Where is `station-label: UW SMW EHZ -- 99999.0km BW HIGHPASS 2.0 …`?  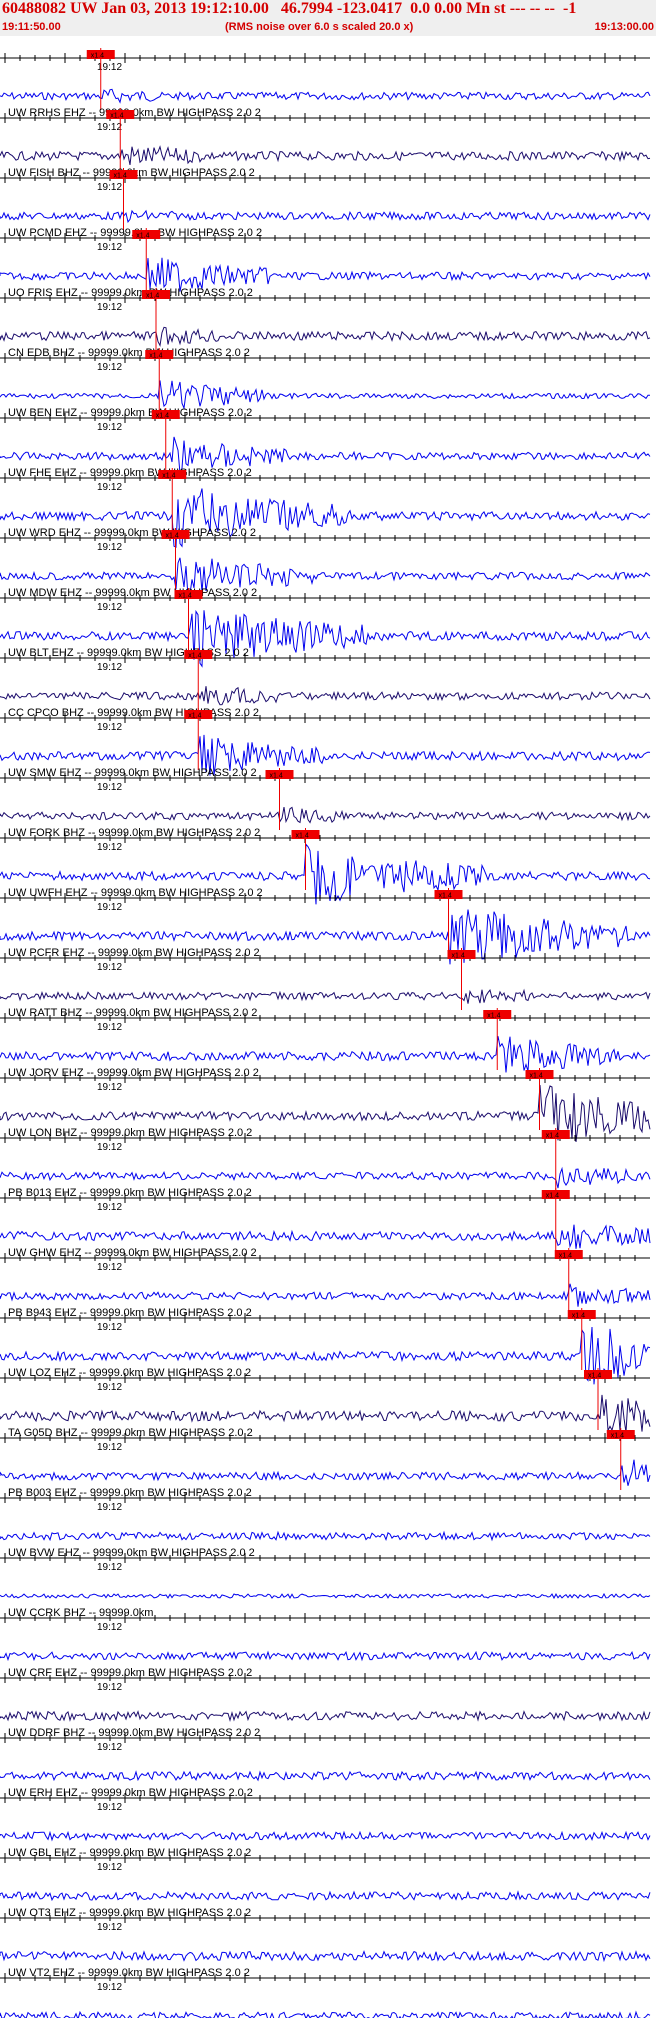
station-label: UW SMW EHZ -- 99999.0km BW HIGHPASS 2.0 … is located at coordinates (132, 773).